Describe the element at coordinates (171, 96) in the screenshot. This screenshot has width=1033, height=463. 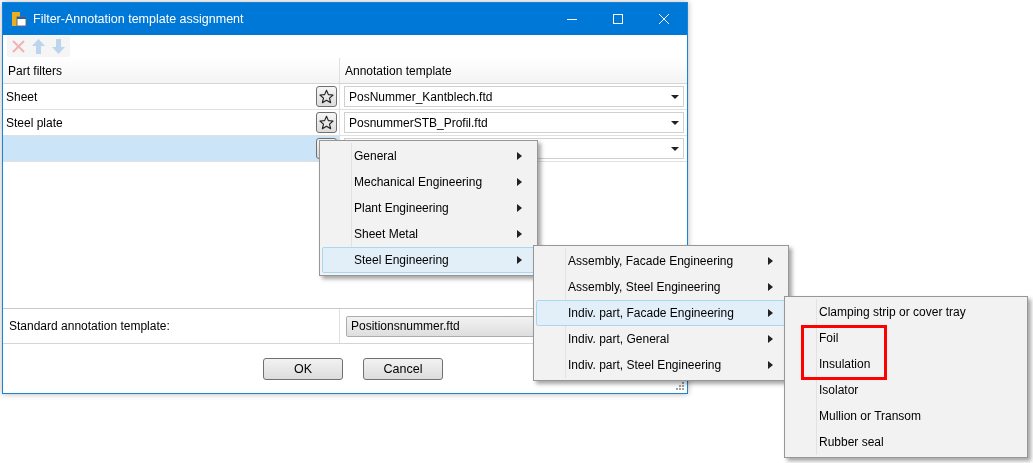
I see `table-cell: Sheet` at that location.